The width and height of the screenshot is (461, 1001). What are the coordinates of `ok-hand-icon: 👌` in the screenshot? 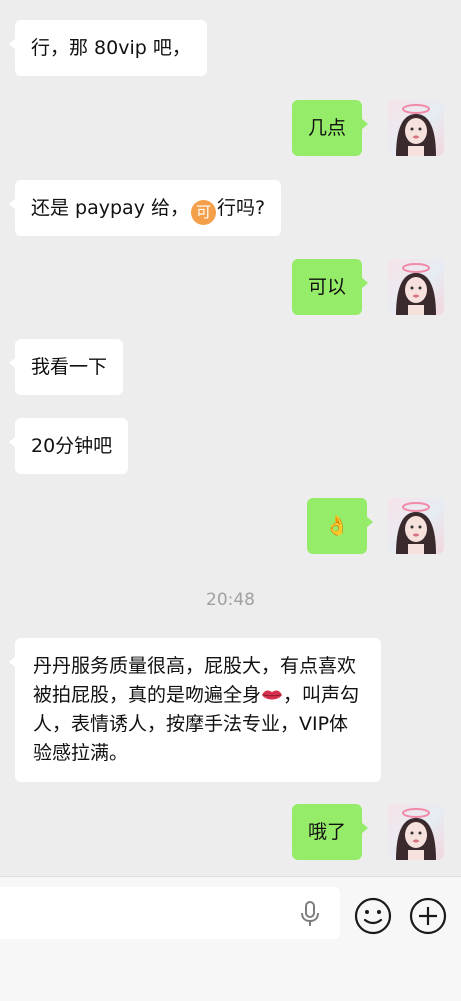 It's located at (337, 526).